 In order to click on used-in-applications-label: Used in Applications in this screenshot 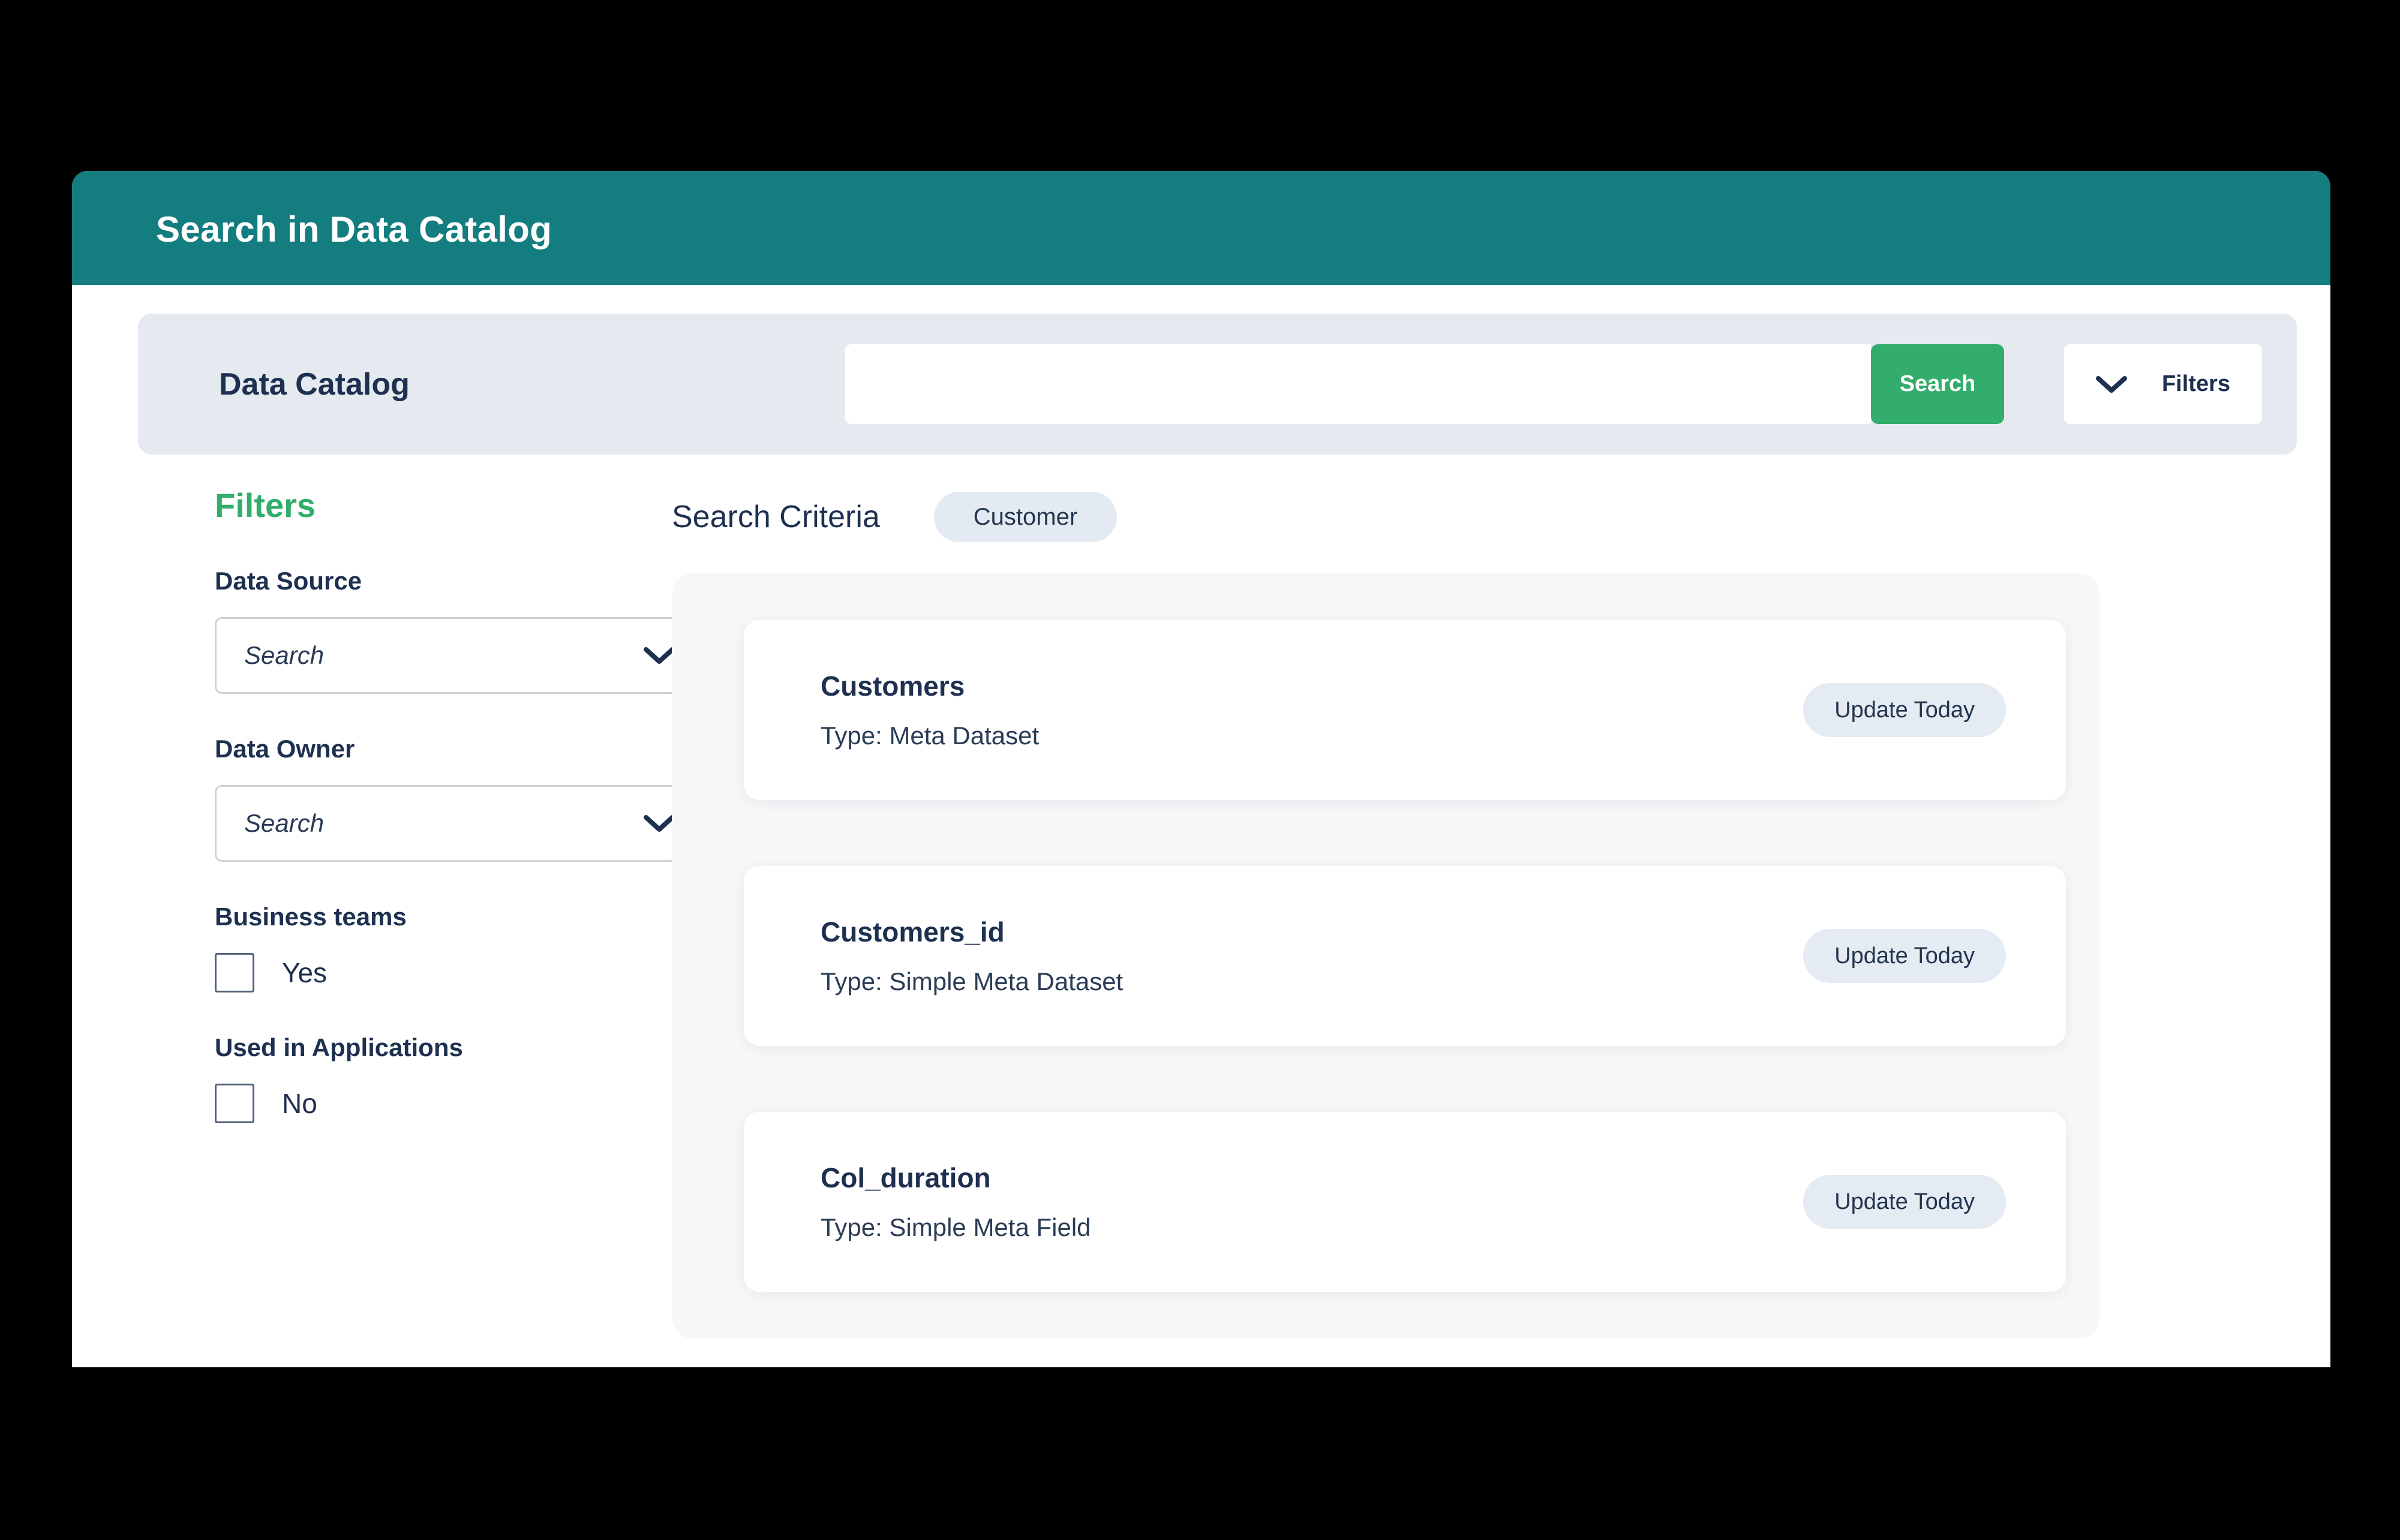, I will do `click(339, 1047)`.